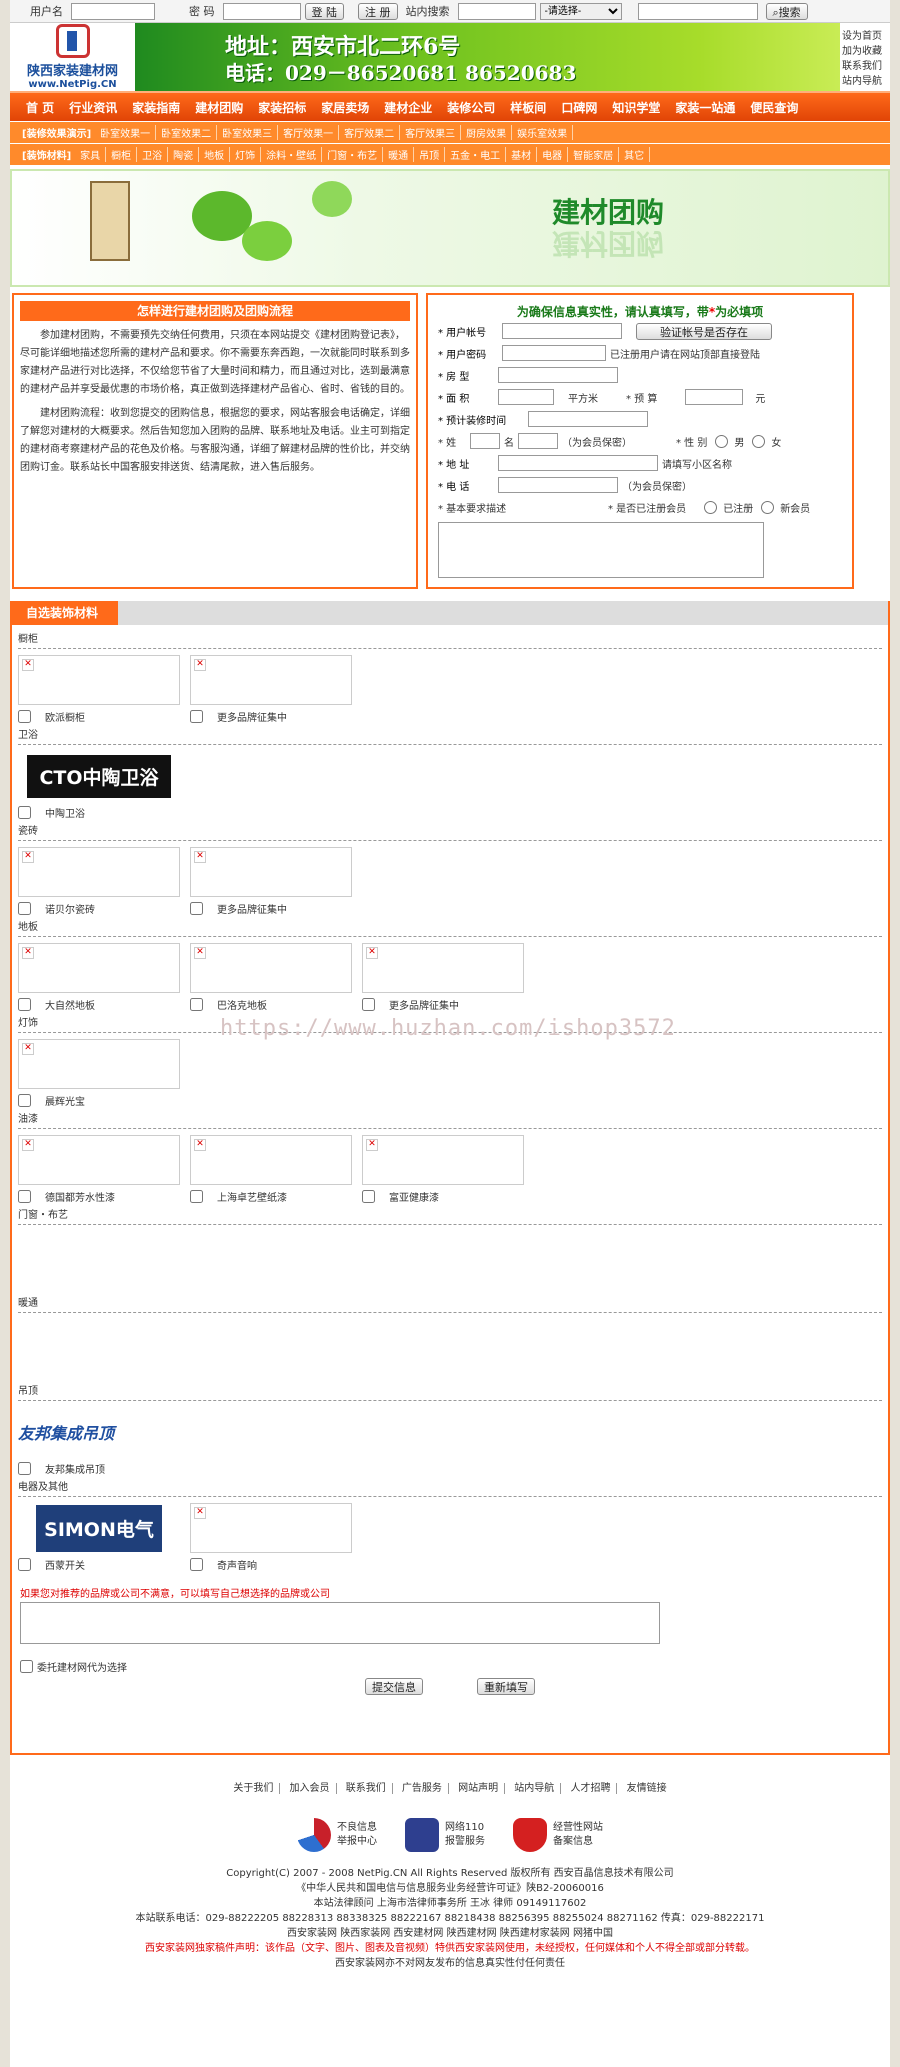 This screenshot has height=2067, width=900. What do you see at coordinates (768, 507) in the screenshot?
I see `new-member-radio` at bounding box center [768, 507].